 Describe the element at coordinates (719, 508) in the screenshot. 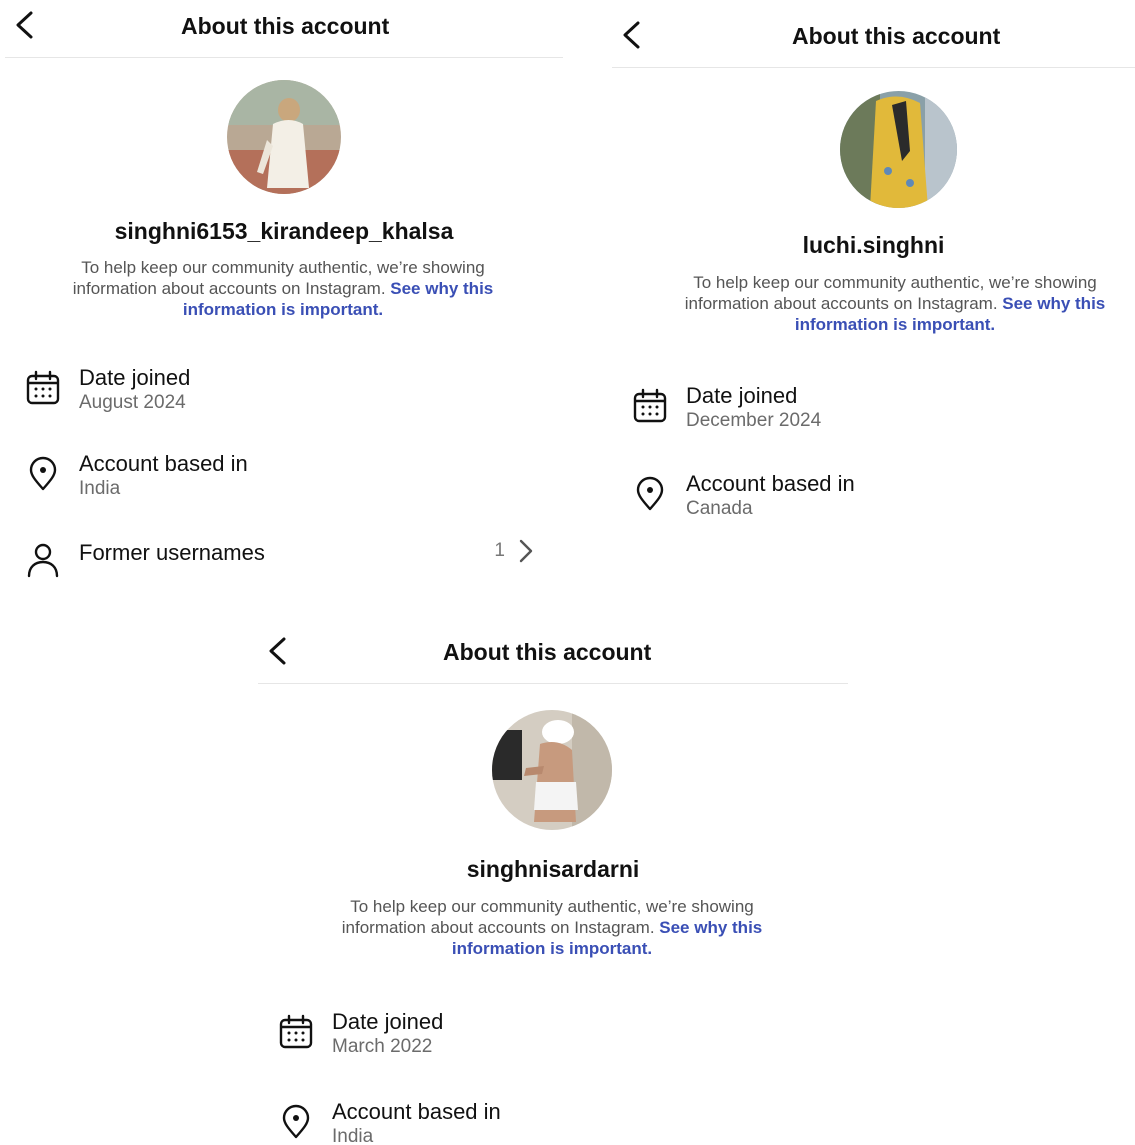

I see `account-based-value: Canada` at that location.